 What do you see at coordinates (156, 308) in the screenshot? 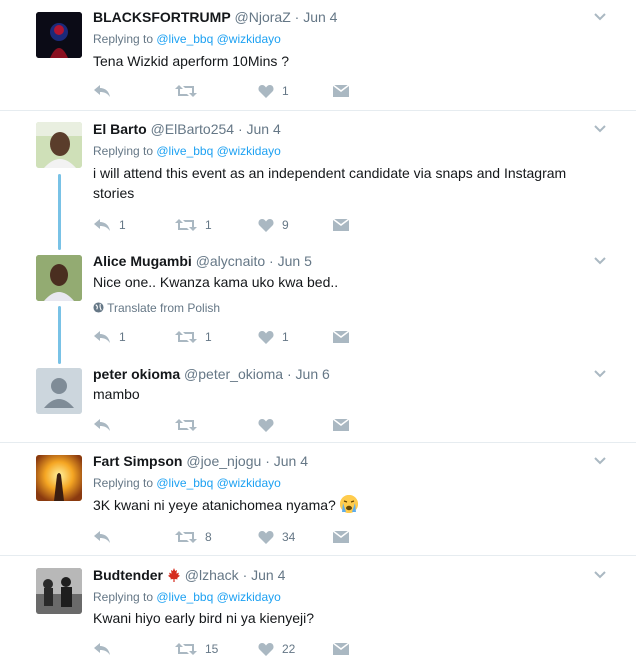
I see `translate-link: Translate from Polish` at bounding box center [156, 308].